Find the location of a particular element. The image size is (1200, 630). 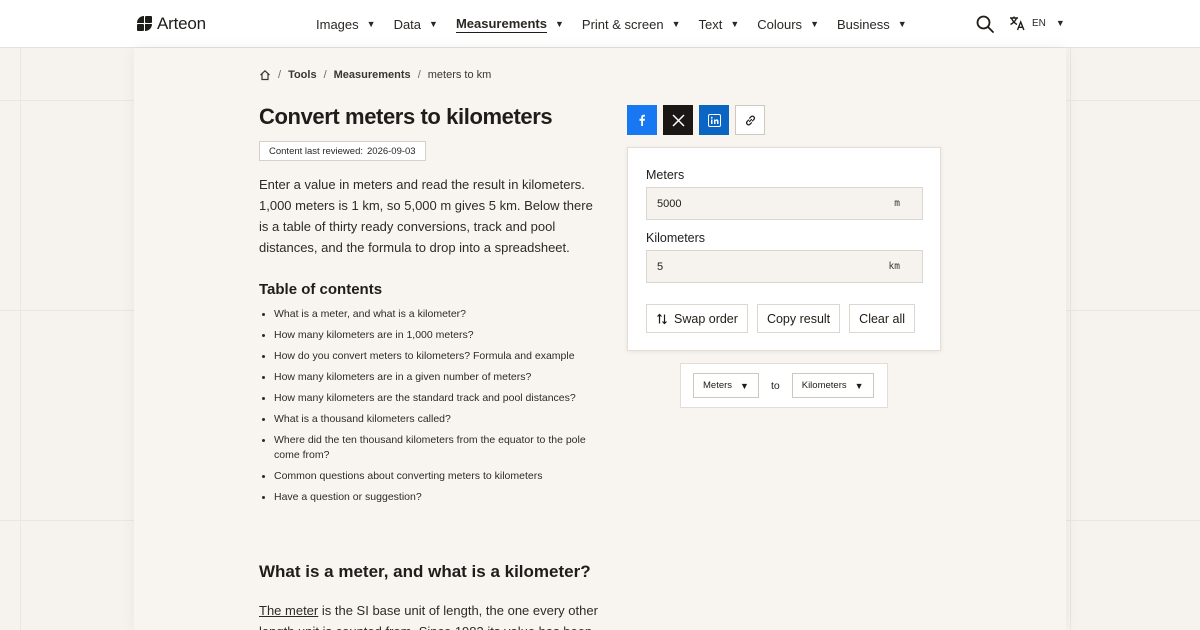

clear-all-label: Clear all is located at coordinates (882, 318).